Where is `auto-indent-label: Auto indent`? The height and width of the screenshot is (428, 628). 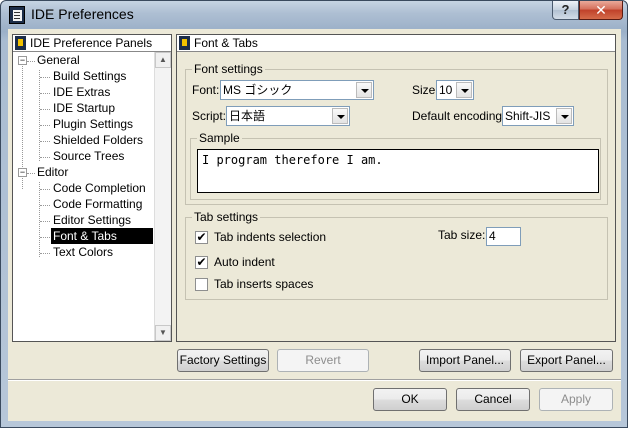
auto-indent-label: Auto indent is located at coordinates (244, 262).